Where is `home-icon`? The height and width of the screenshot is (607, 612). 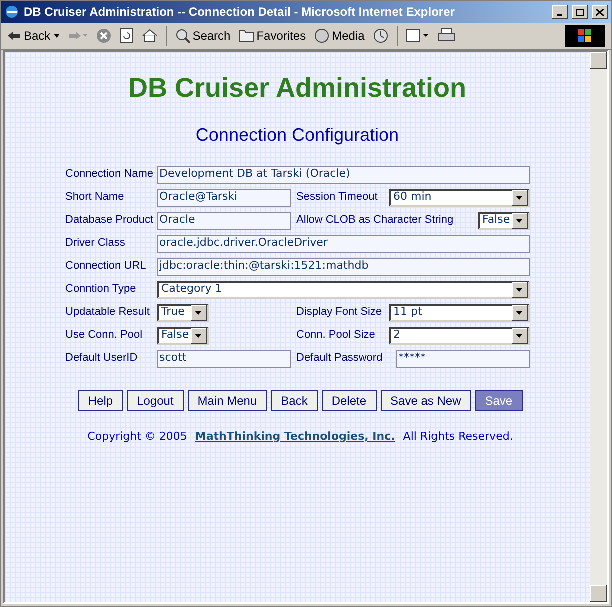
home-icon is located at coordinates (150, 36).